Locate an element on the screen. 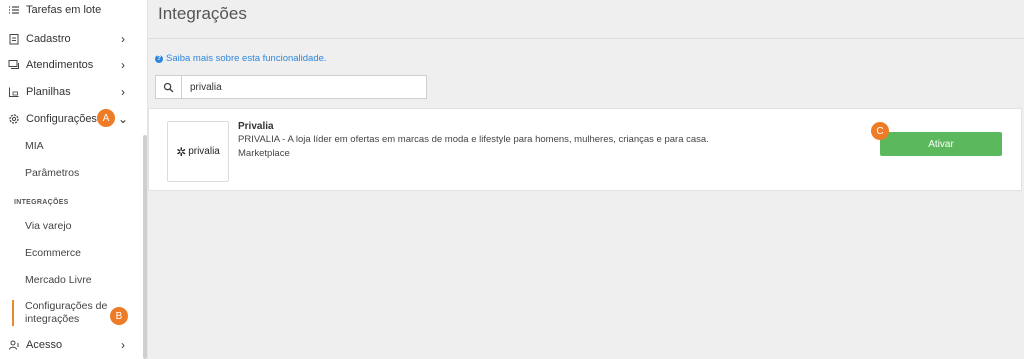 The image size is (1024, 359). integration-name: Privalia is located at coordinates (256, 126).